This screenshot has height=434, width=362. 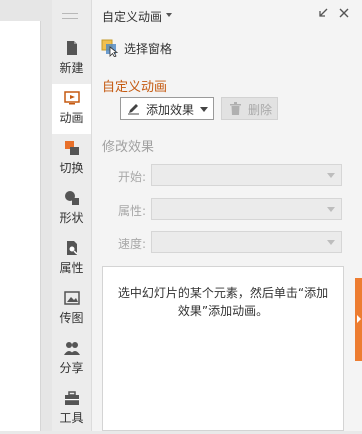 What do you see at coordinates (72, 348) in the screenshot?
I see `share-icon` at bounding box center [72, 348].